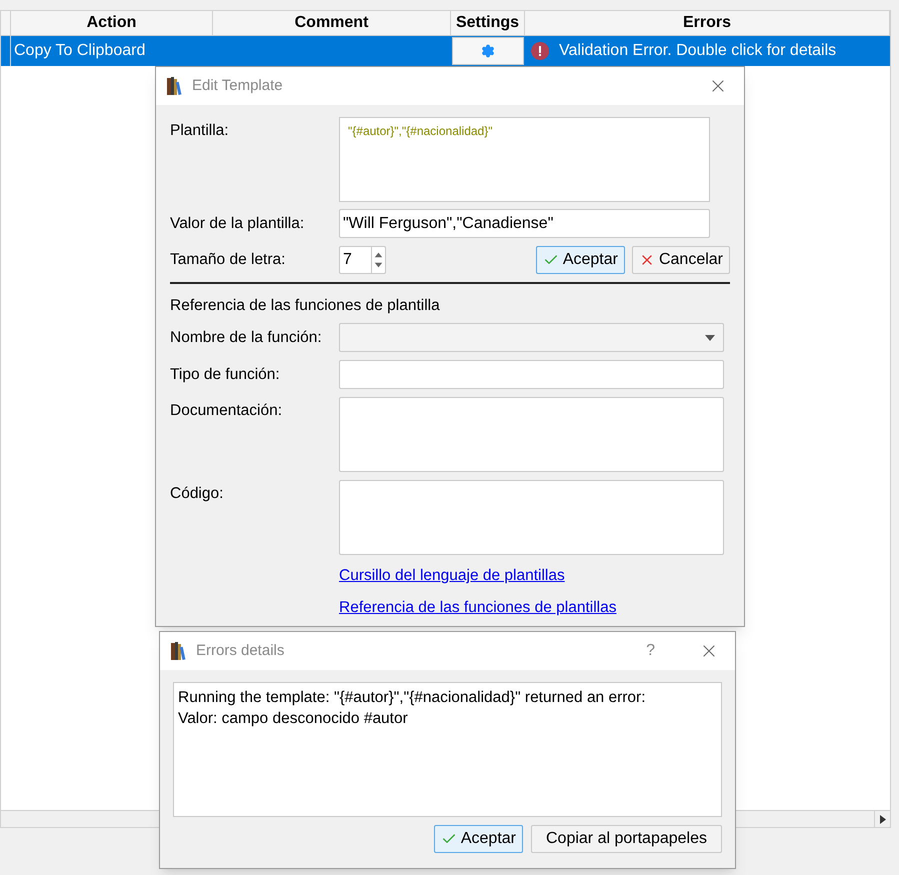  Describe the element at coordinates (524, 159) in the screenshot. I see `template-editor: "{#autor}","{#nacionalidad}"` at that location.